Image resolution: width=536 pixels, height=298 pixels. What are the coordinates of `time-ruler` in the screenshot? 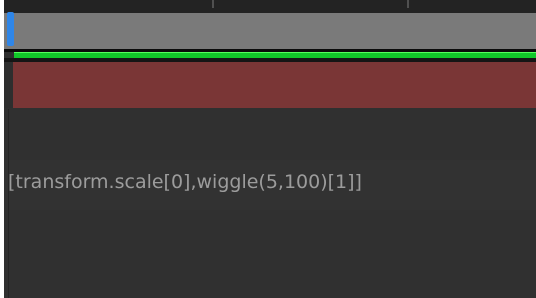 It's located at (270, 6).